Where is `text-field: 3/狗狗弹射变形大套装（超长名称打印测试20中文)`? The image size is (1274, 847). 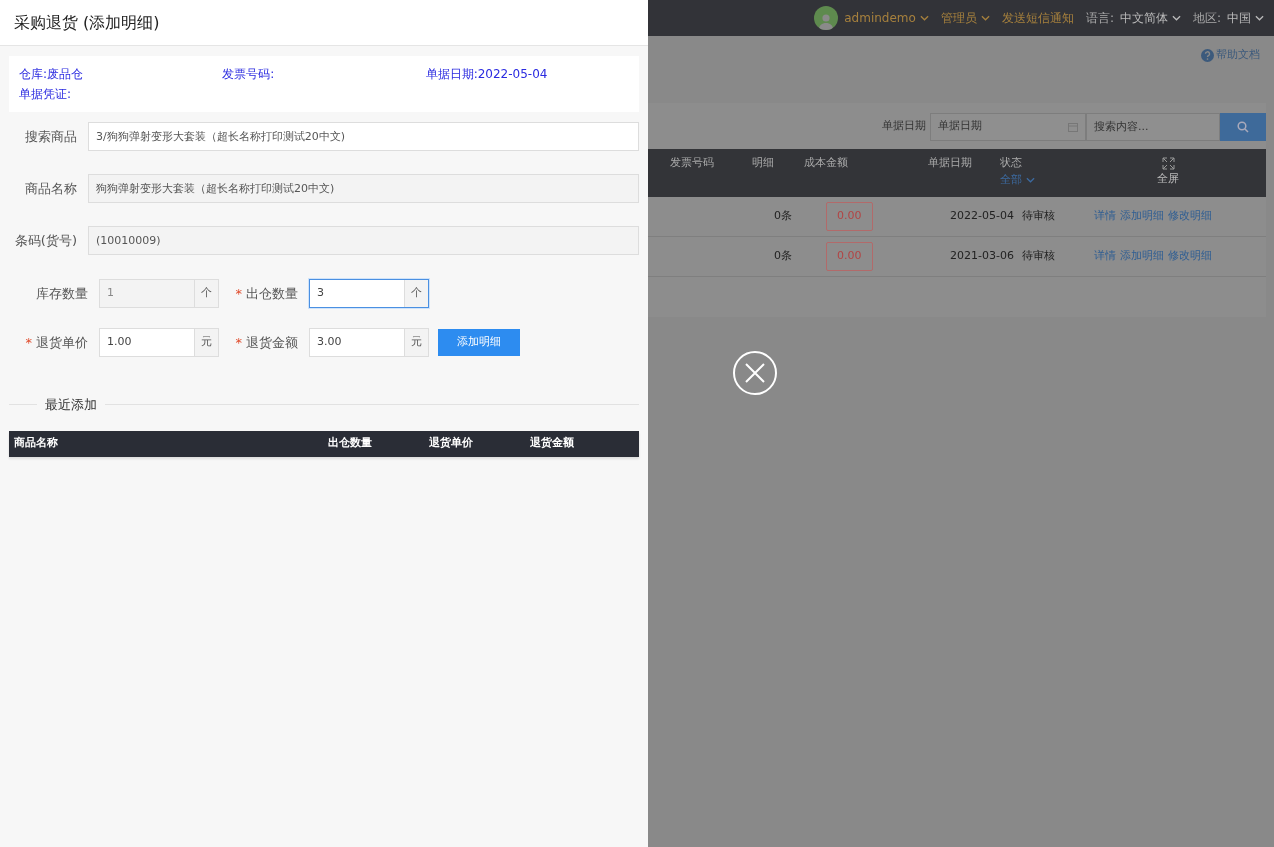
text-field: 3/狗狗弹射变形大套装（超长名称打印测试20中文) is located at coordinates (363, 136).